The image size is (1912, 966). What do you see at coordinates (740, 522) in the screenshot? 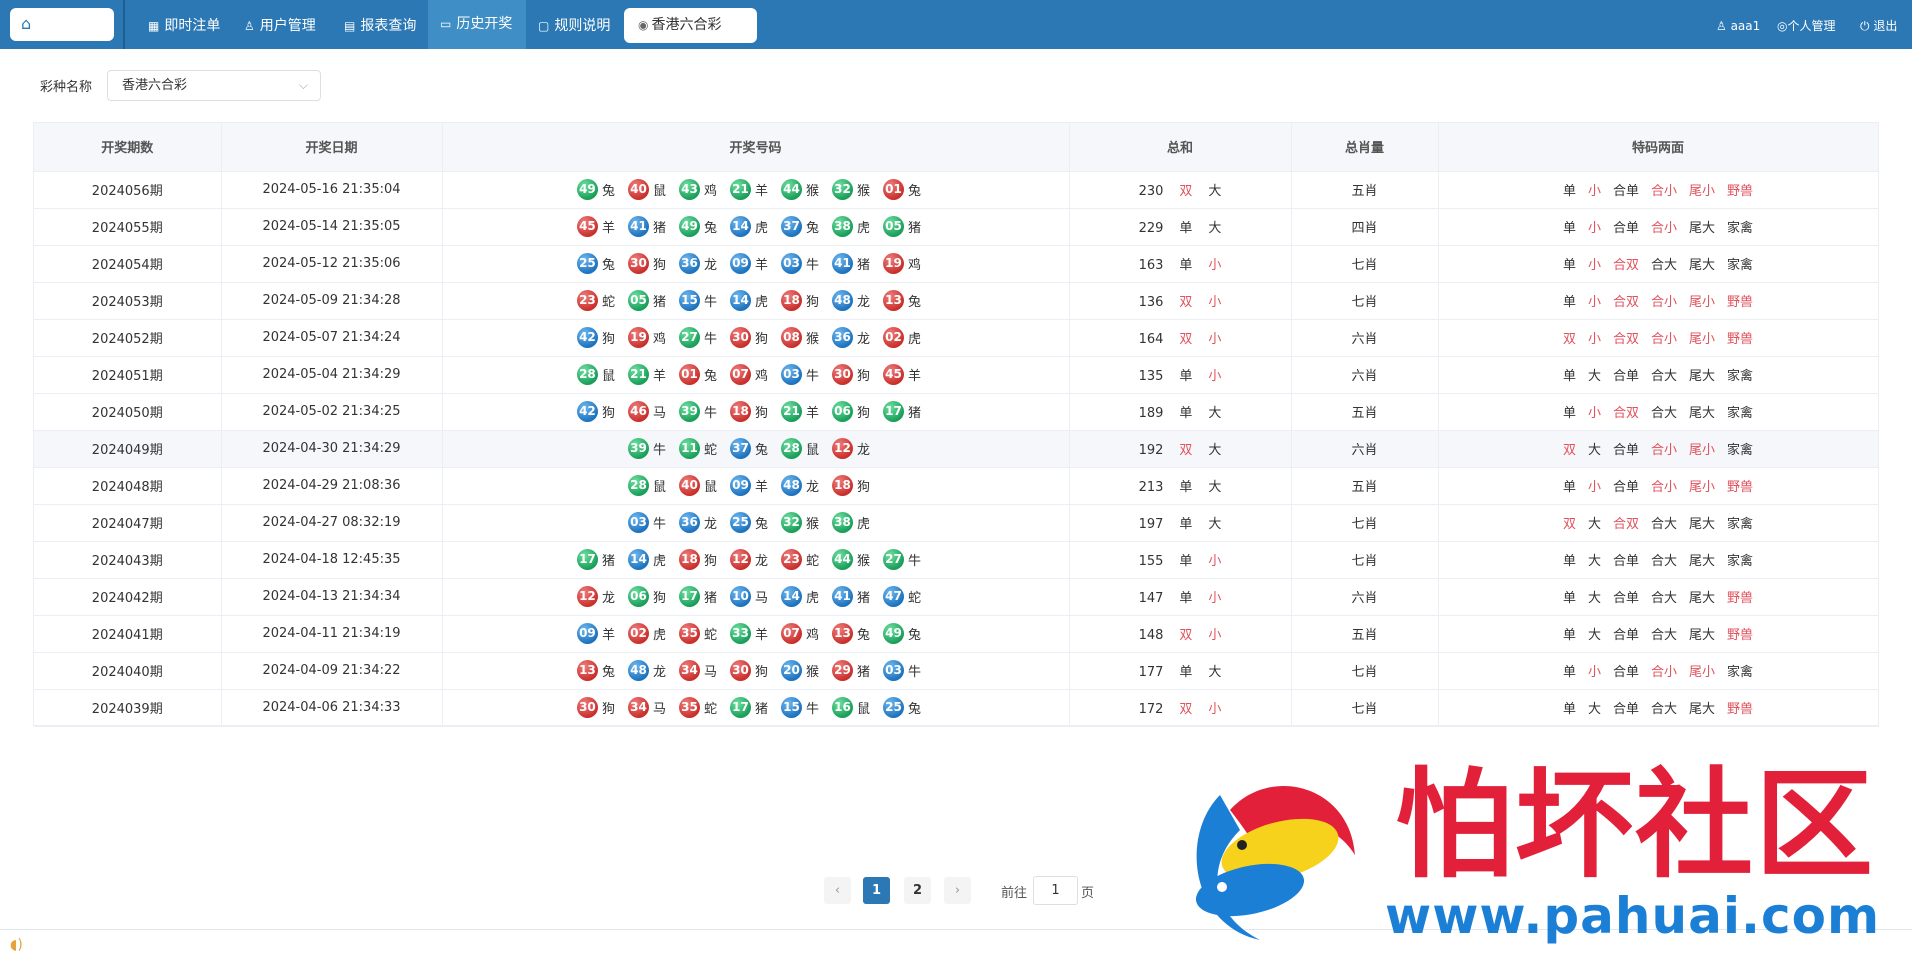
I see `number-ball: 25` at bounding box center [740, 522].